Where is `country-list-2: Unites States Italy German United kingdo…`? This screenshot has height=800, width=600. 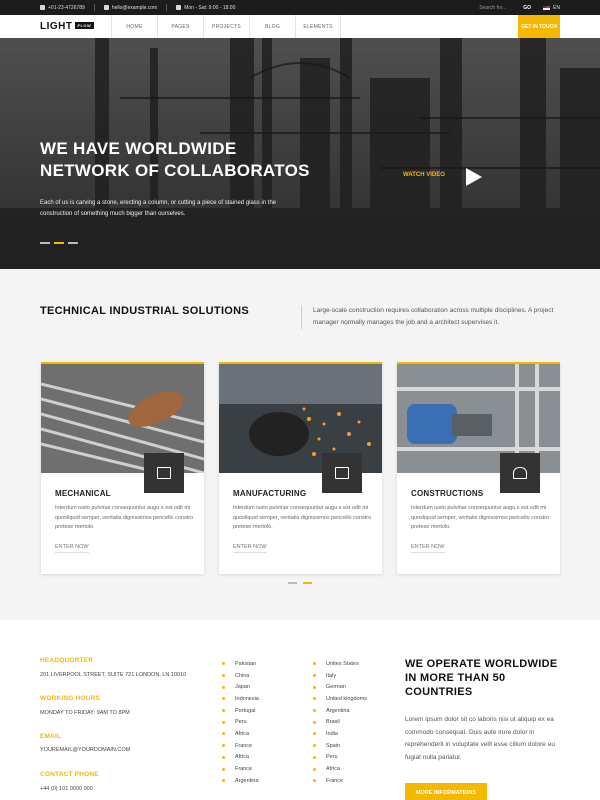
country-list-2: Unites States Italy German United kingdo… is located at coordinates (340, 722).